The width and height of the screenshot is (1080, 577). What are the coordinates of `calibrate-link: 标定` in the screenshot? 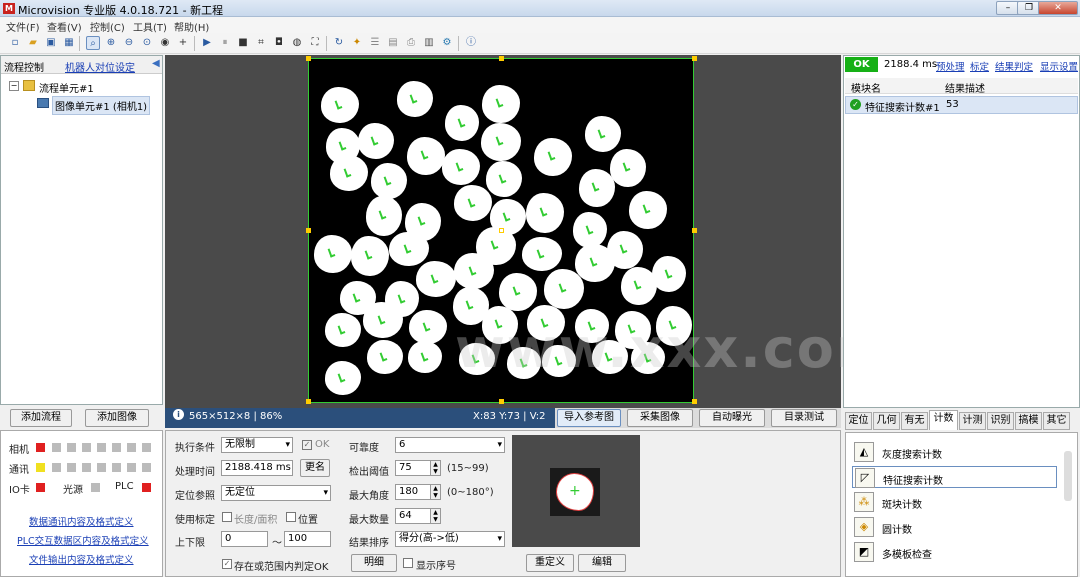 It's located at (979, 66).